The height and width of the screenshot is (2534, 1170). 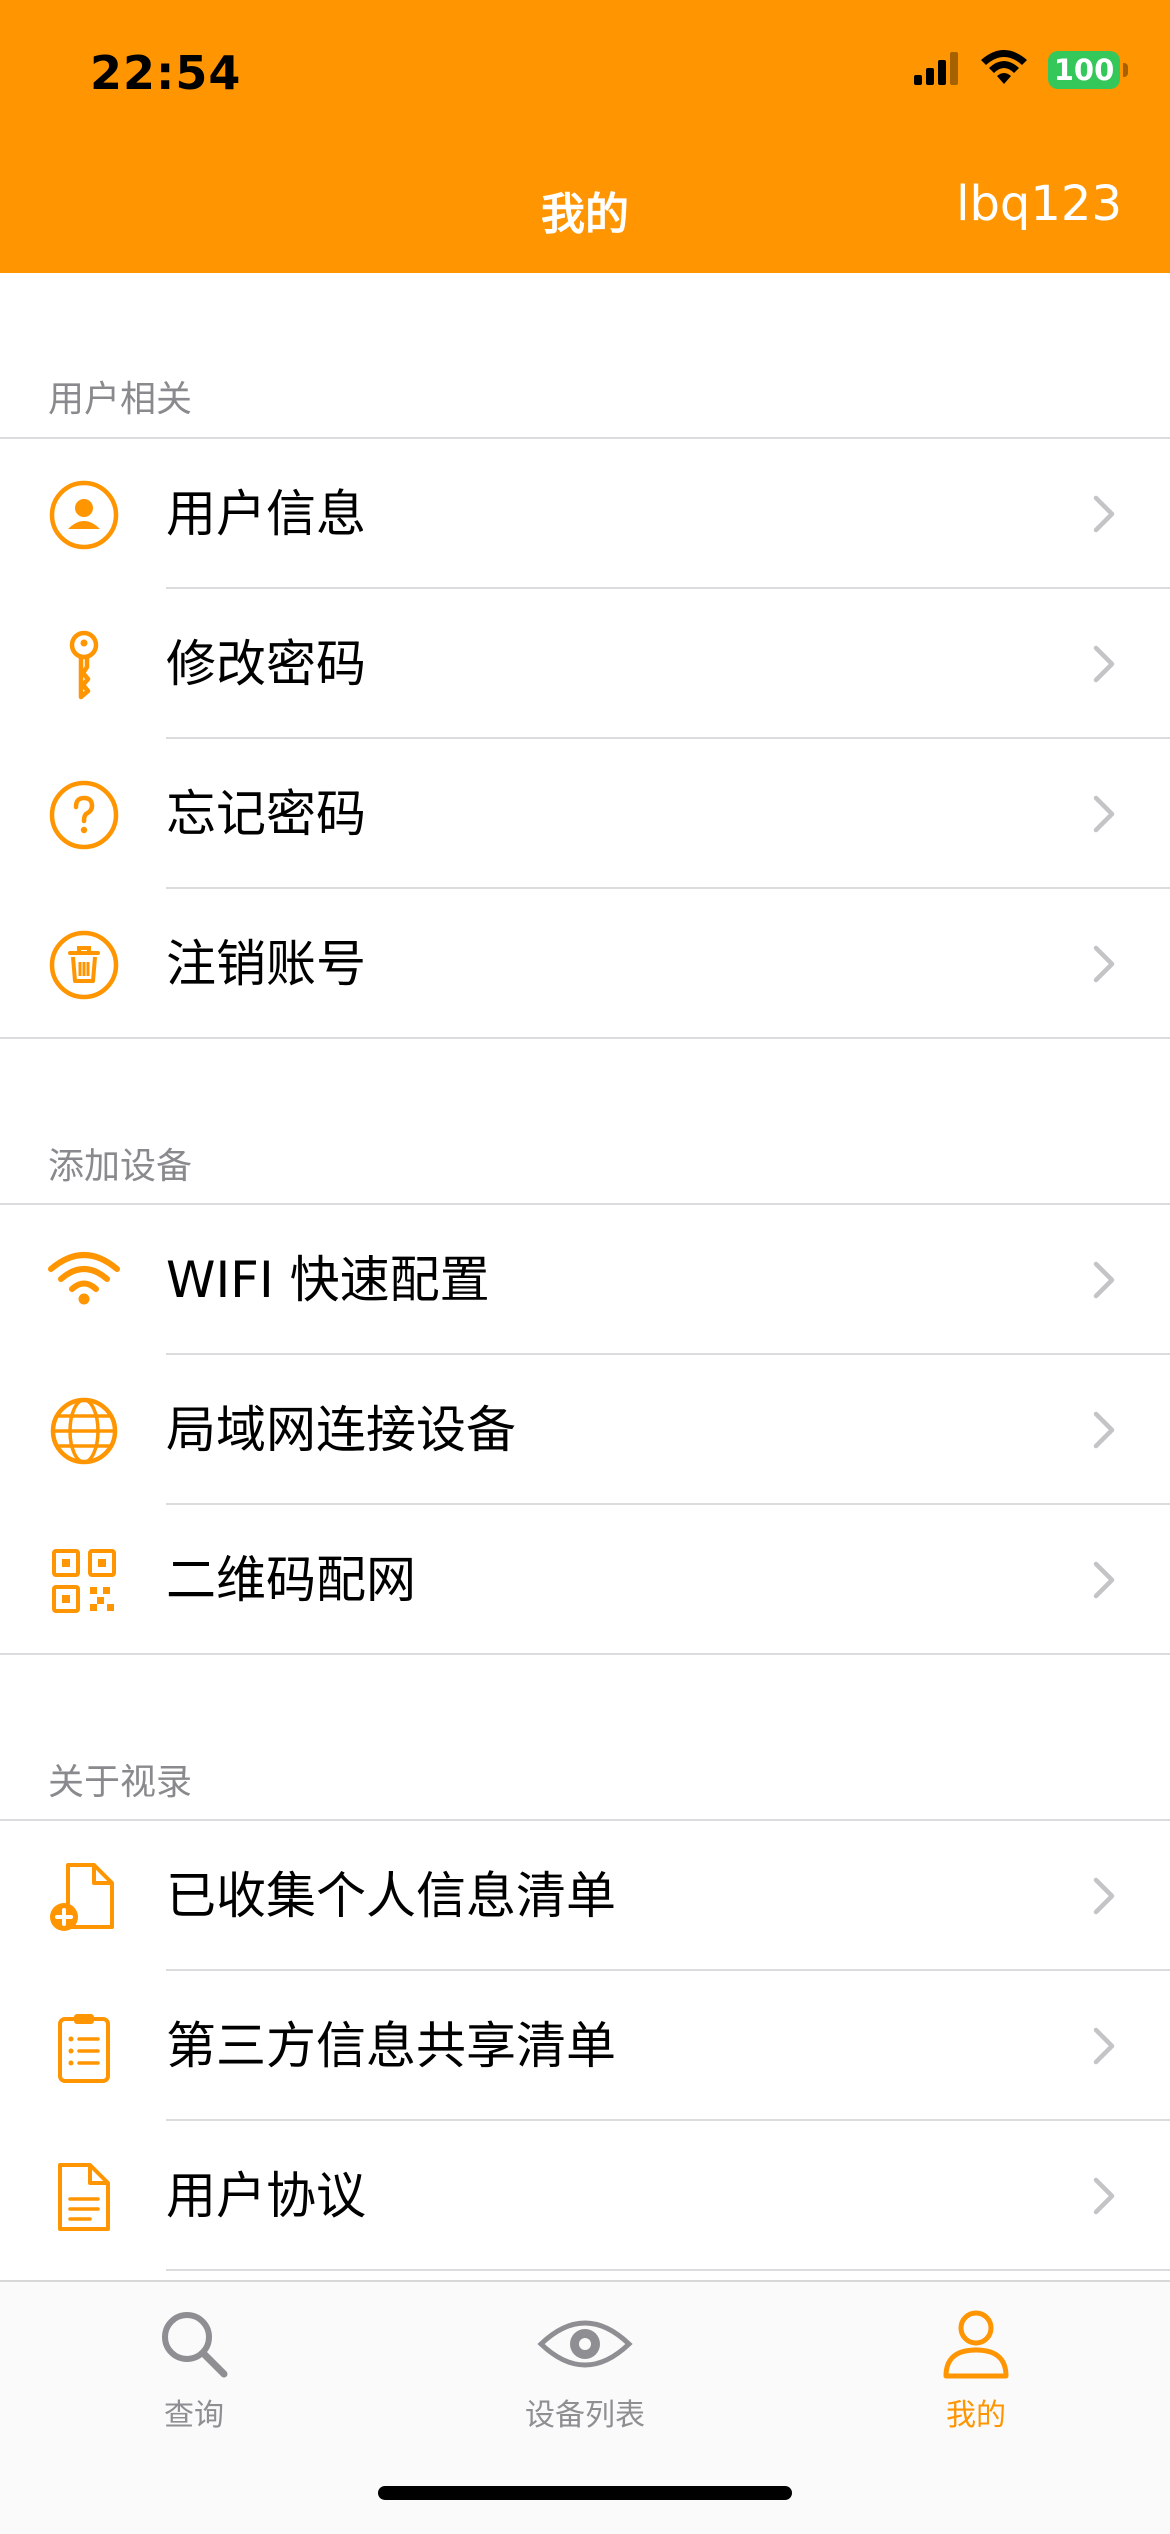 I want to click on menu-item-qr-network: 二维码配网, so click(x=585, y=1580).